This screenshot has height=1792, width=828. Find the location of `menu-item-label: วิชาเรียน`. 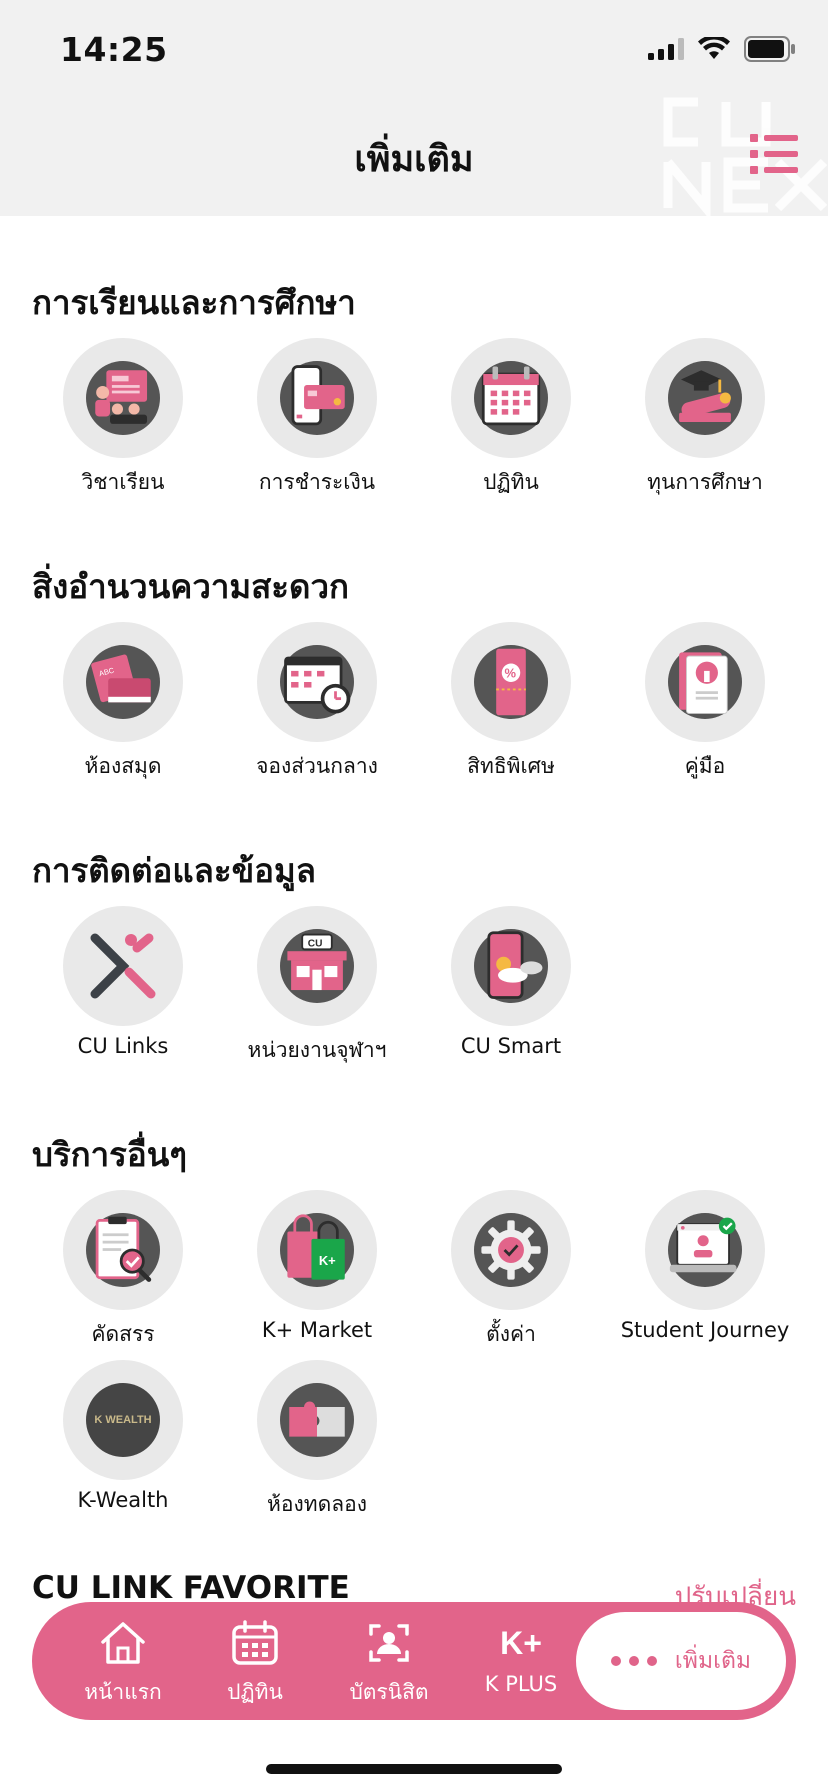

menu-item-label: วิชาเรียน is located at coordinates (123, 482).